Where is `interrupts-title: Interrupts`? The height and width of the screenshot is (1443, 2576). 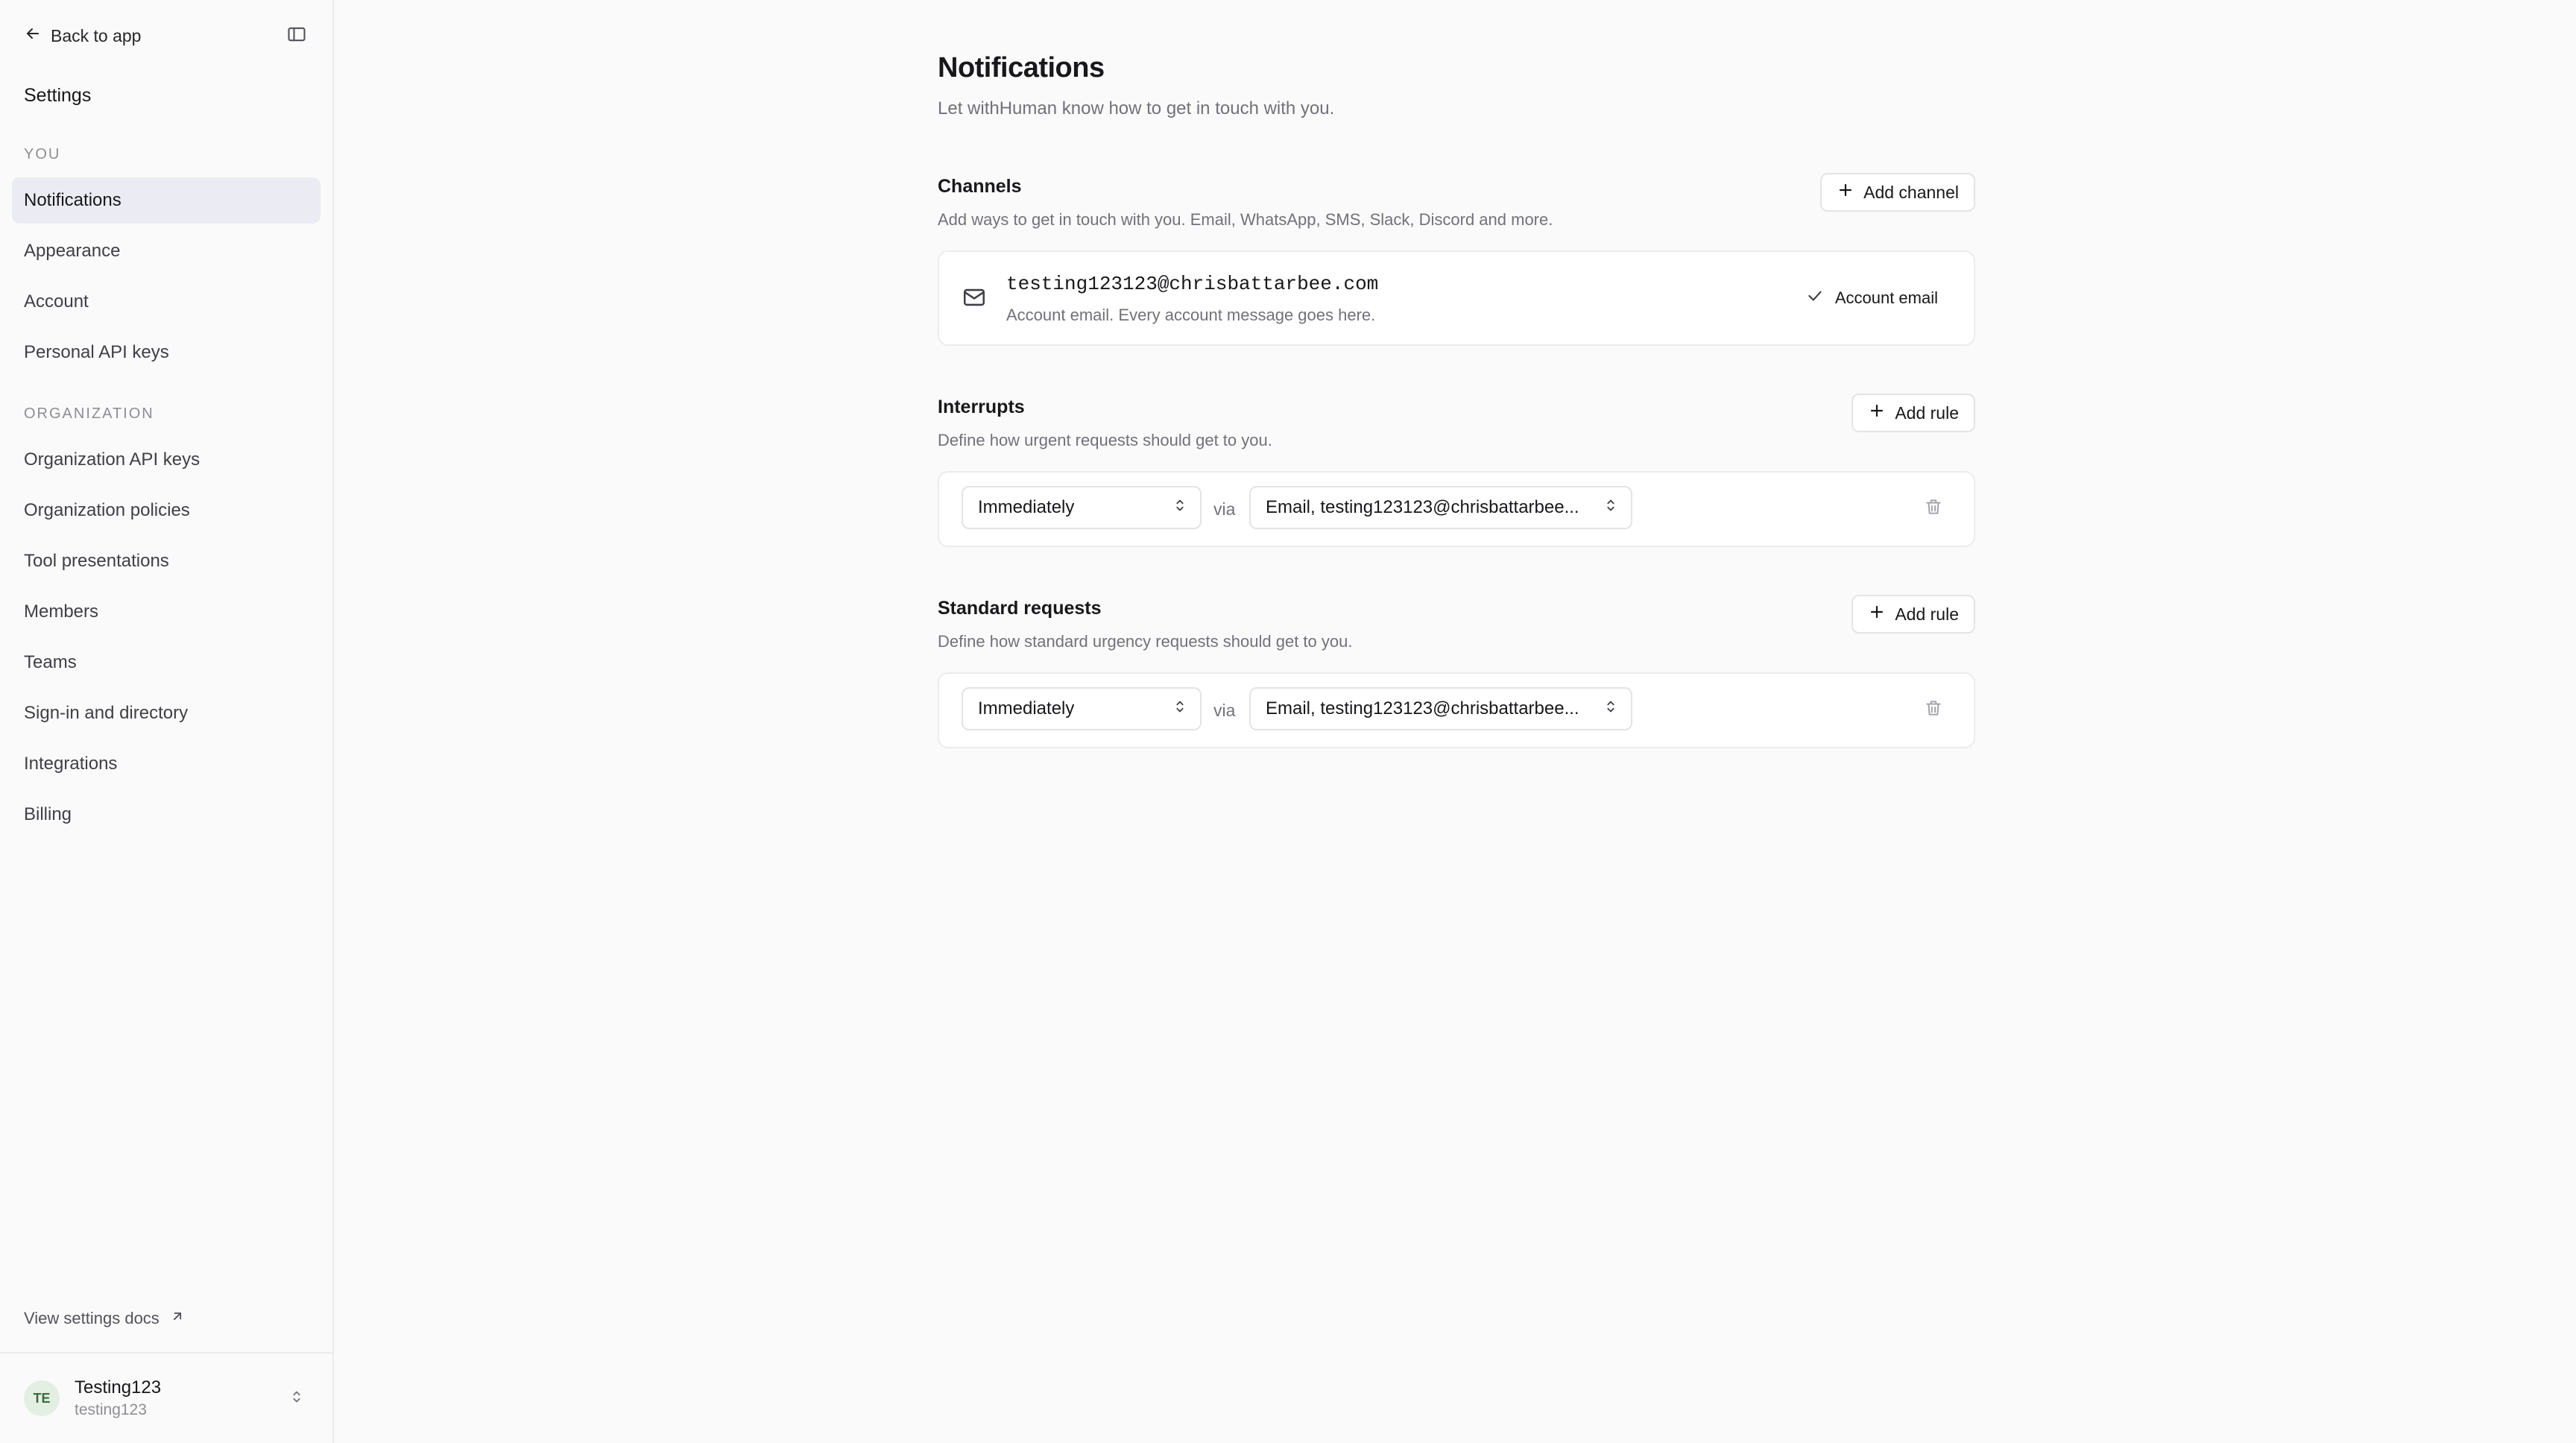 interrupts-title: Interrupts is located at coordinates (981, 407).